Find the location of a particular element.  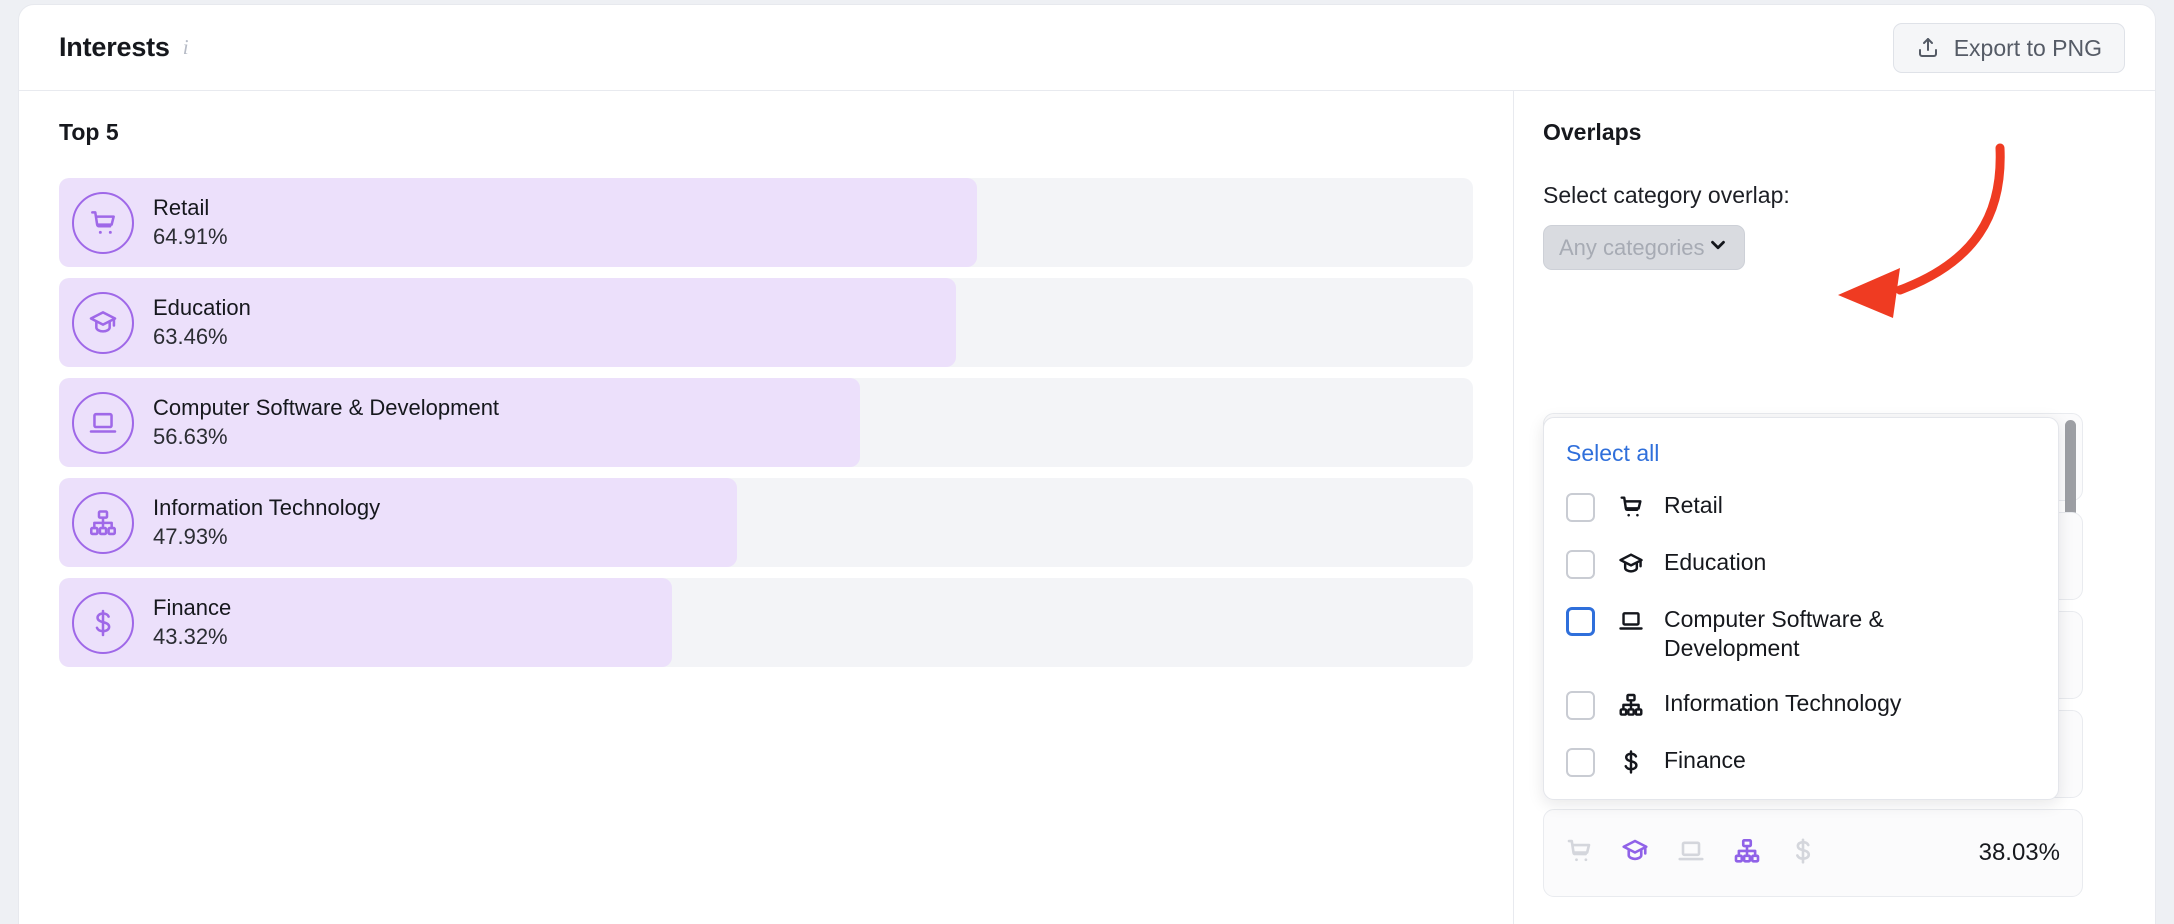

interest-bar-row: Retail 64.91% is located at coordinates (766, 222).